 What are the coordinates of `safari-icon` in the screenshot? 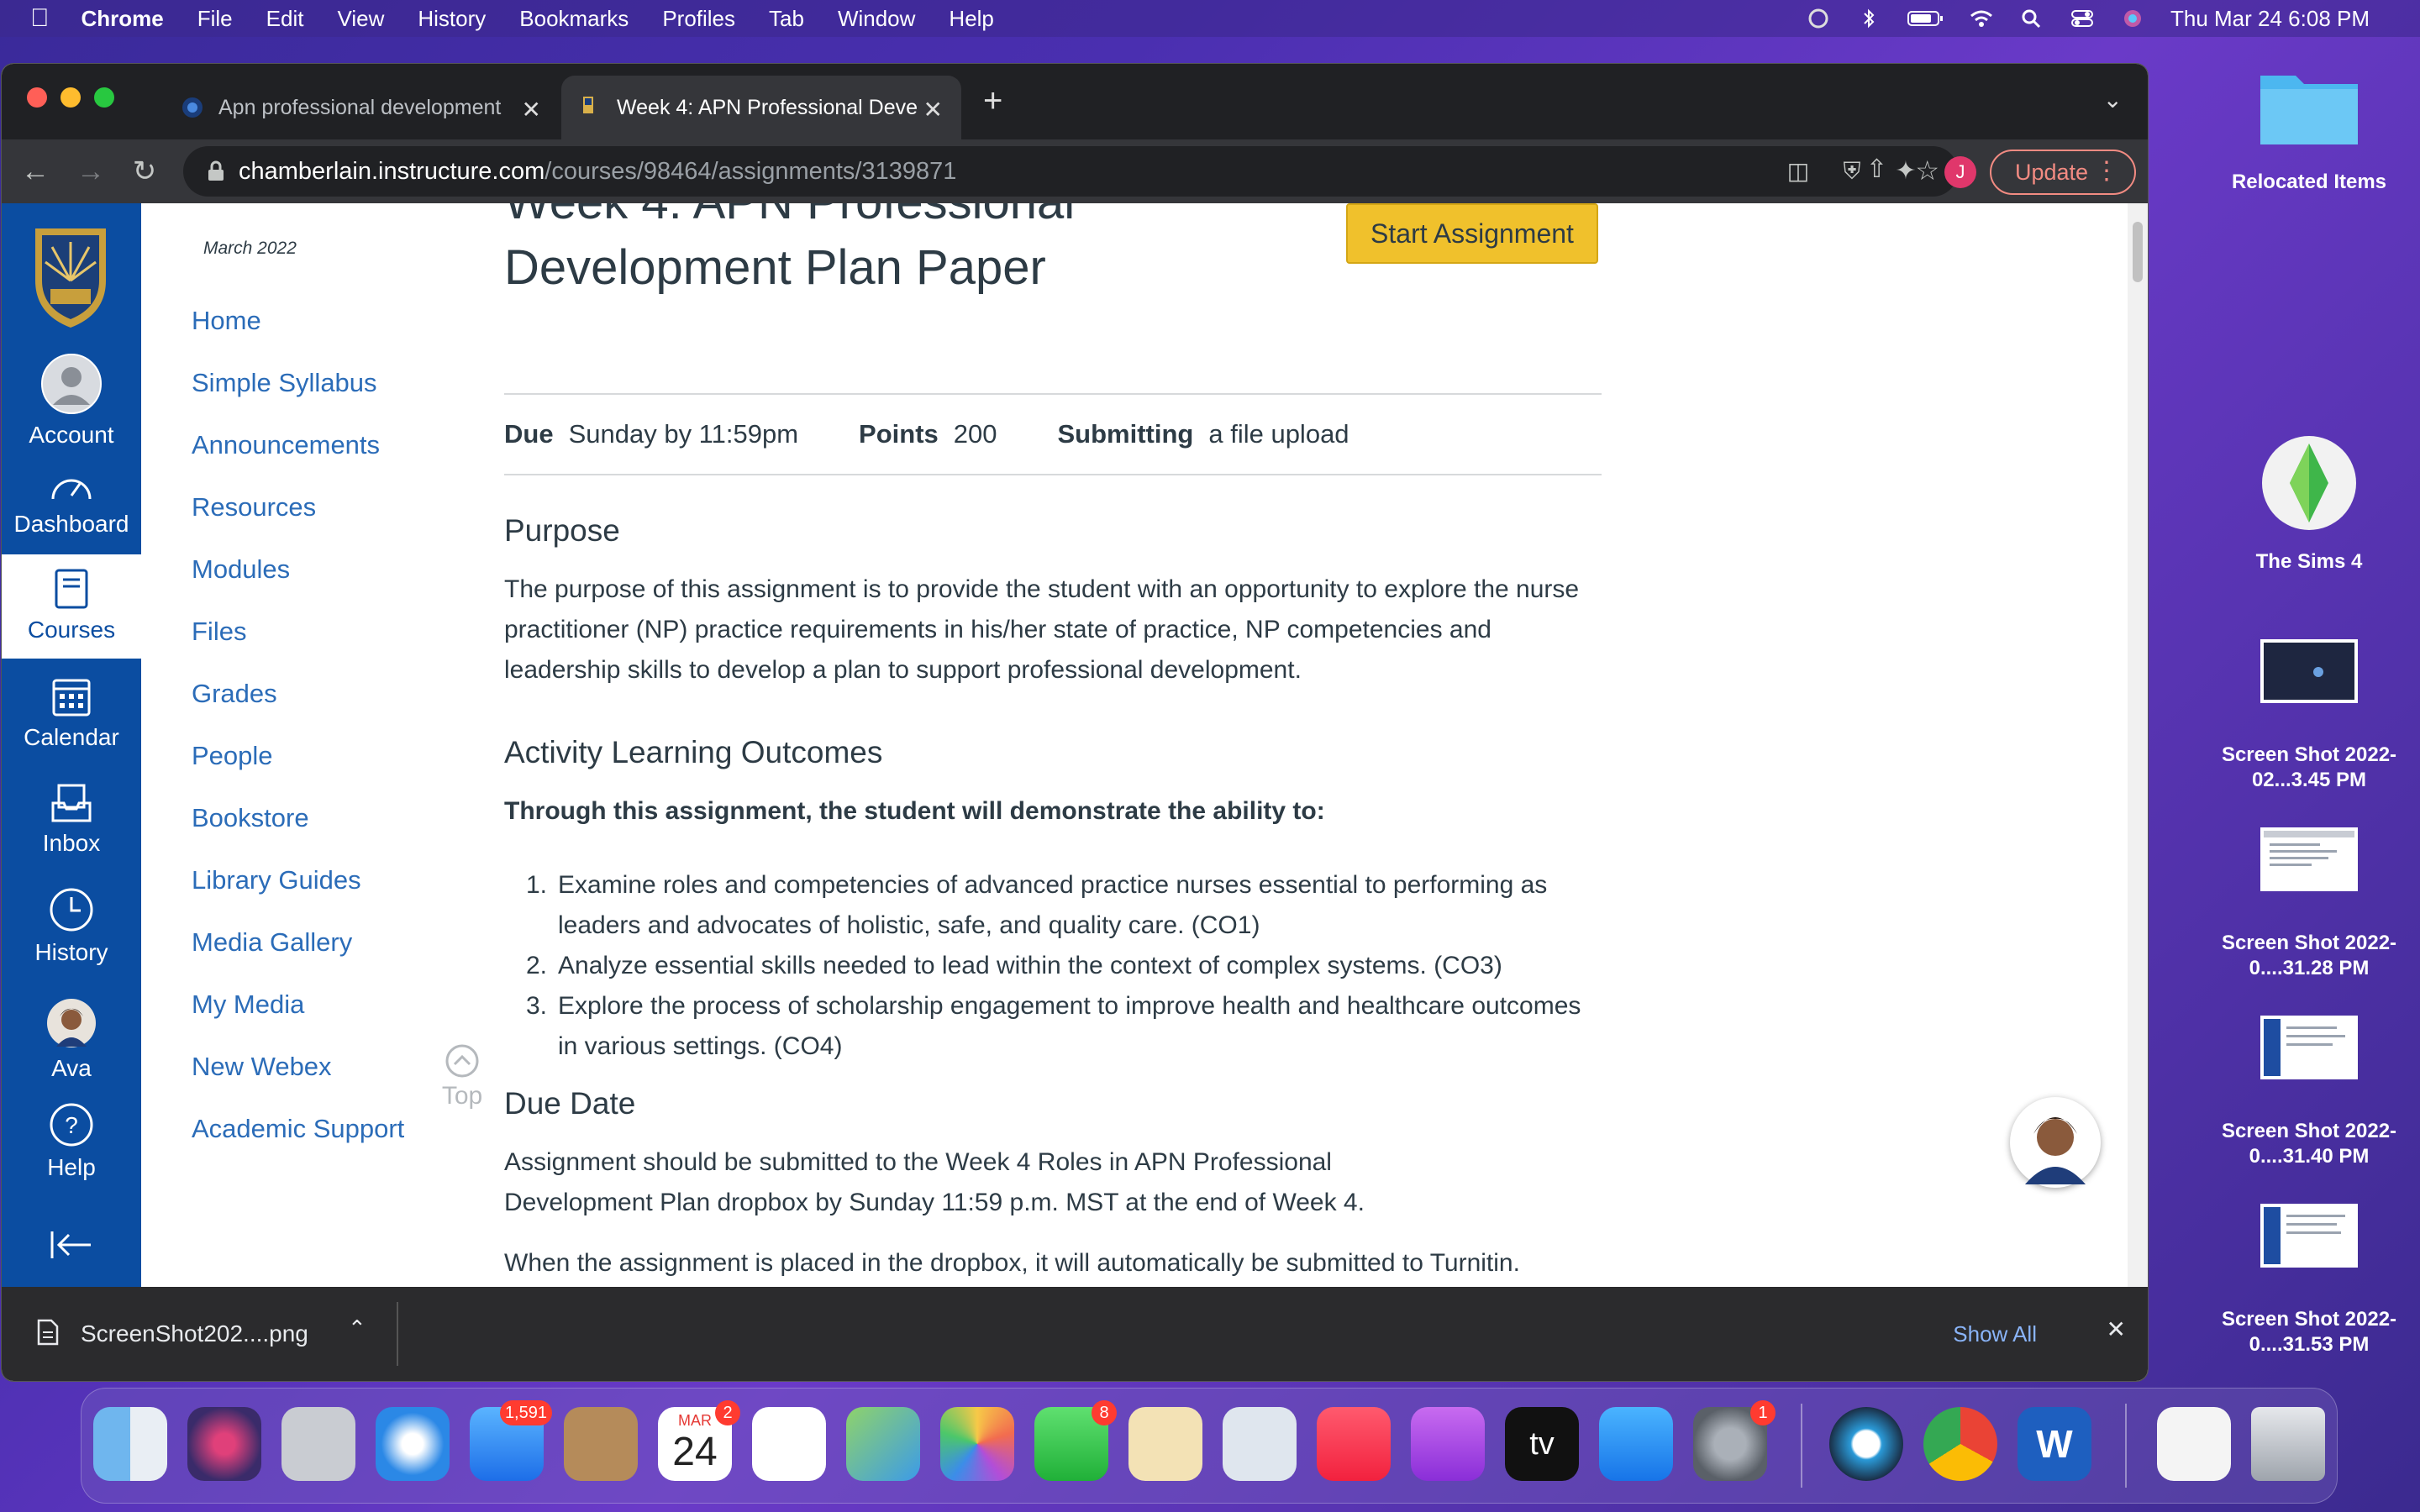 It's located at (413, 1444).